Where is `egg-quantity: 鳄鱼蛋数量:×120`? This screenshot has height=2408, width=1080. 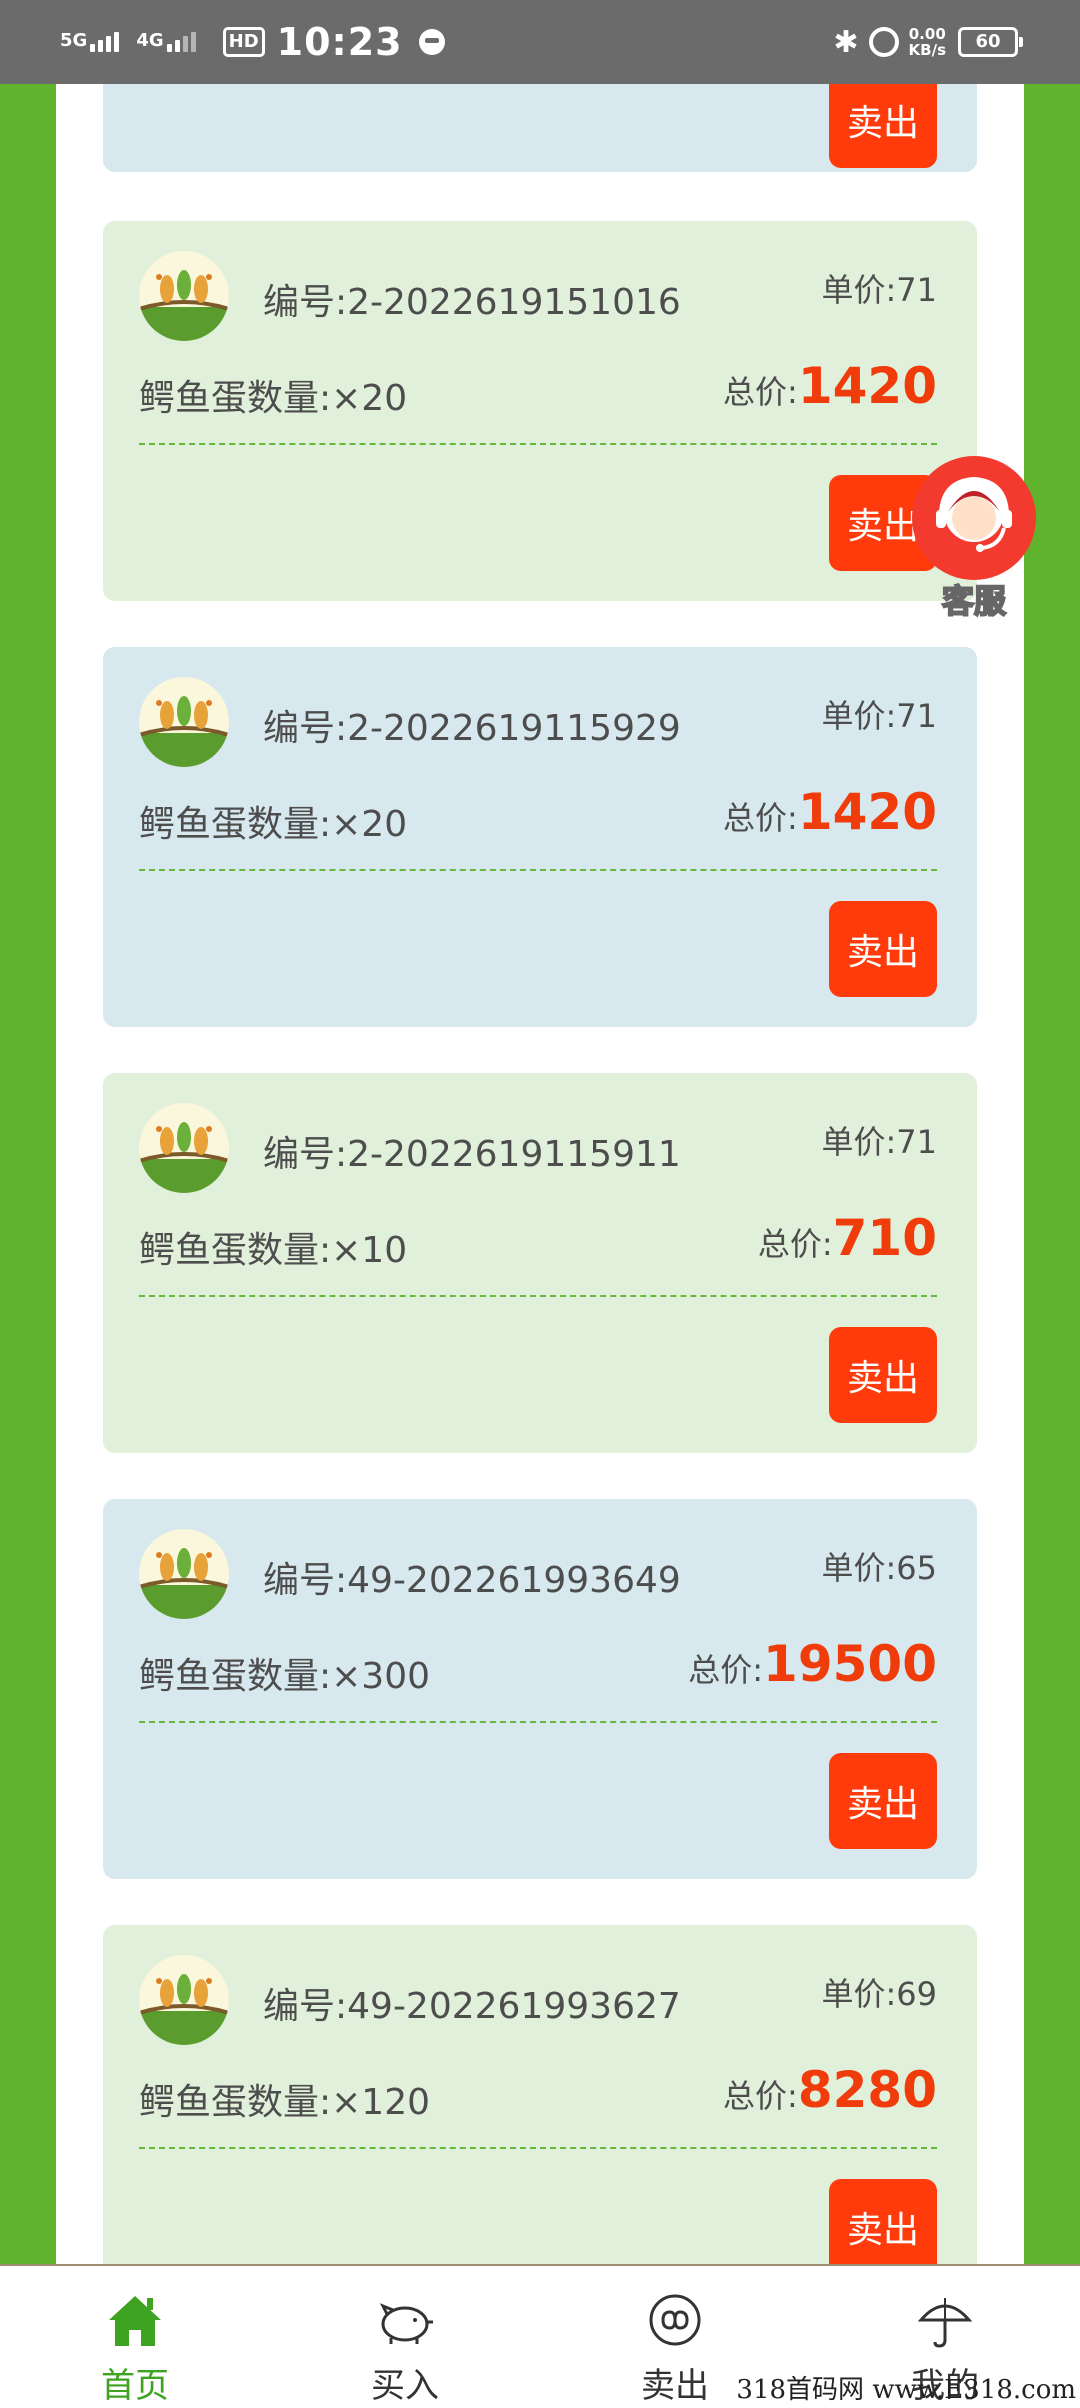 egg-quantity: 鳄鱼蛋数量:×120 is located at coordinates (285, 2102).